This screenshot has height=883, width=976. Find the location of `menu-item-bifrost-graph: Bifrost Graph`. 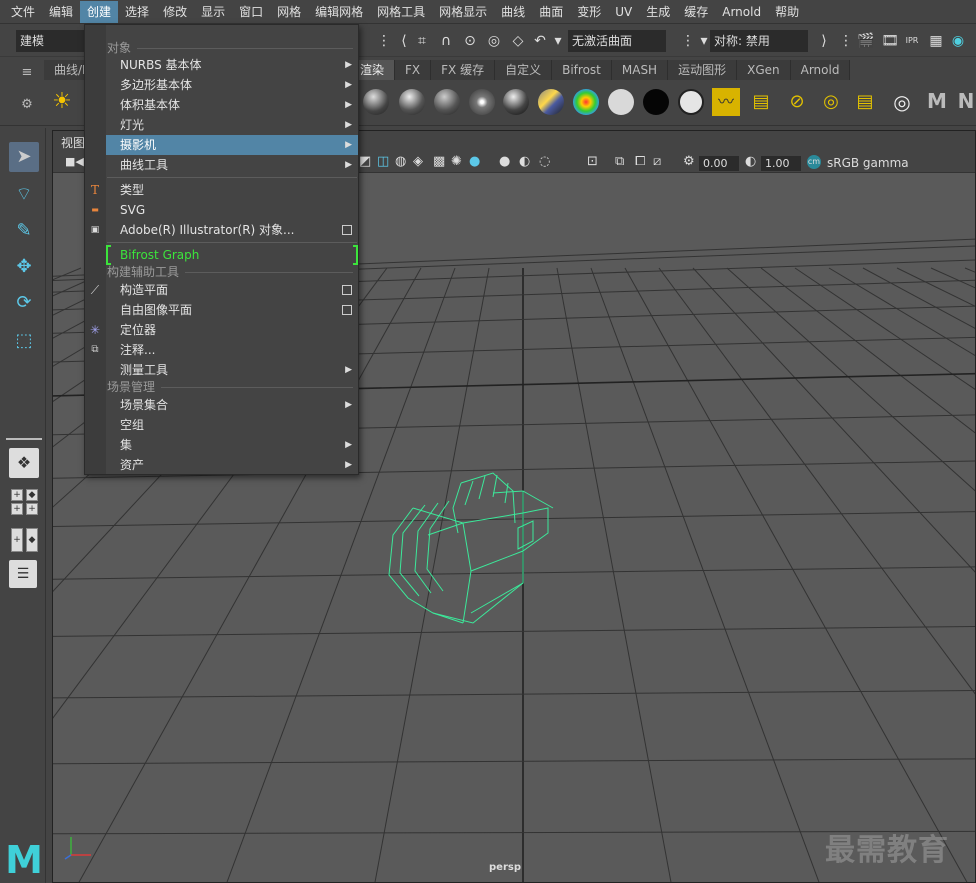

menu-item-bifrost-graph: Bifrost Graph is located at coordinates (232, 255).